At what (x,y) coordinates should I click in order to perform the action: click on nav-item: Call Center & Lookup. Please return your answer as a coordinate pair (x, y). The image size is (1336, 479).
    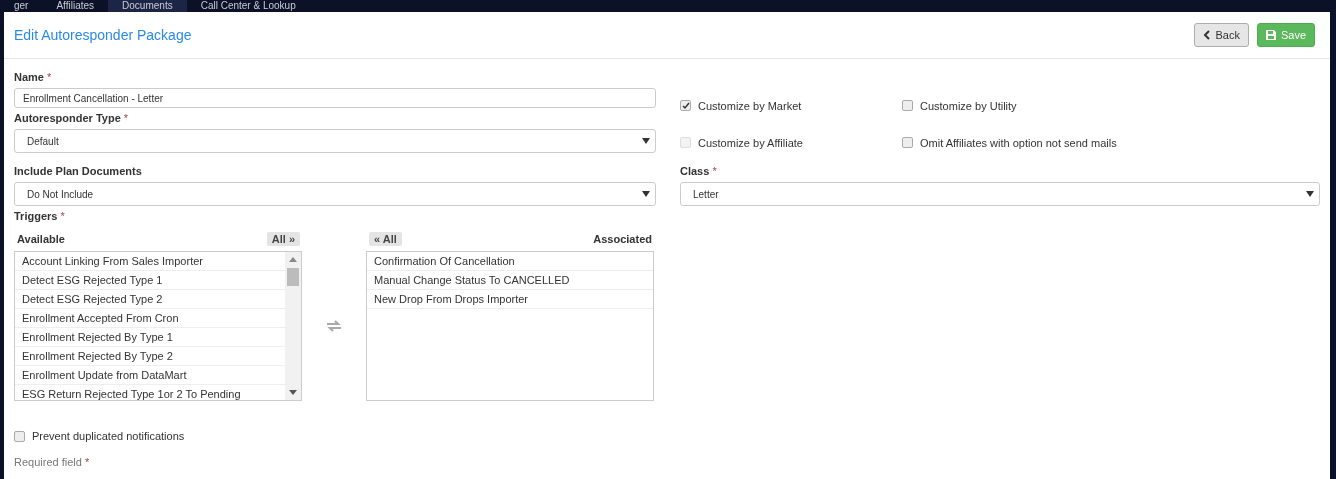
    Looking at the image, I should click on (248, 6).